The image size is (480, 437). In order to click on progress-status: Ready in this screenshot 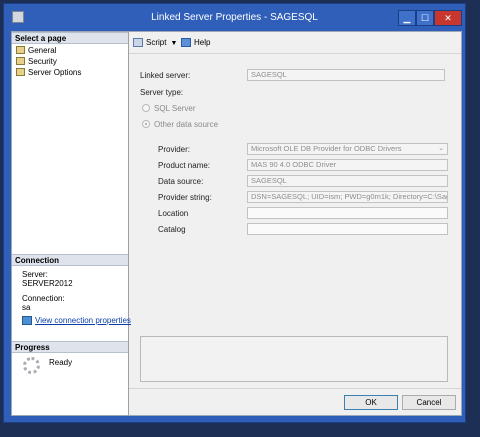, I will do `click(61, 362)`.